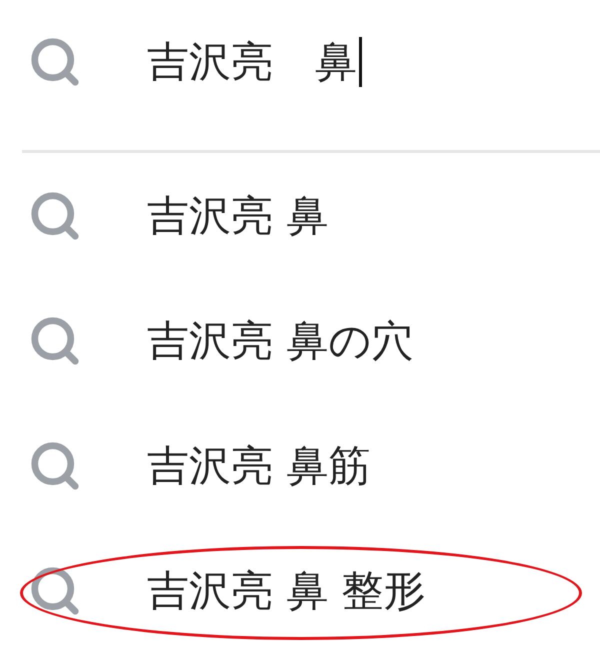  I want to click on suggestion-text: 吉沢亮 鼻筋, so click(258, 466).